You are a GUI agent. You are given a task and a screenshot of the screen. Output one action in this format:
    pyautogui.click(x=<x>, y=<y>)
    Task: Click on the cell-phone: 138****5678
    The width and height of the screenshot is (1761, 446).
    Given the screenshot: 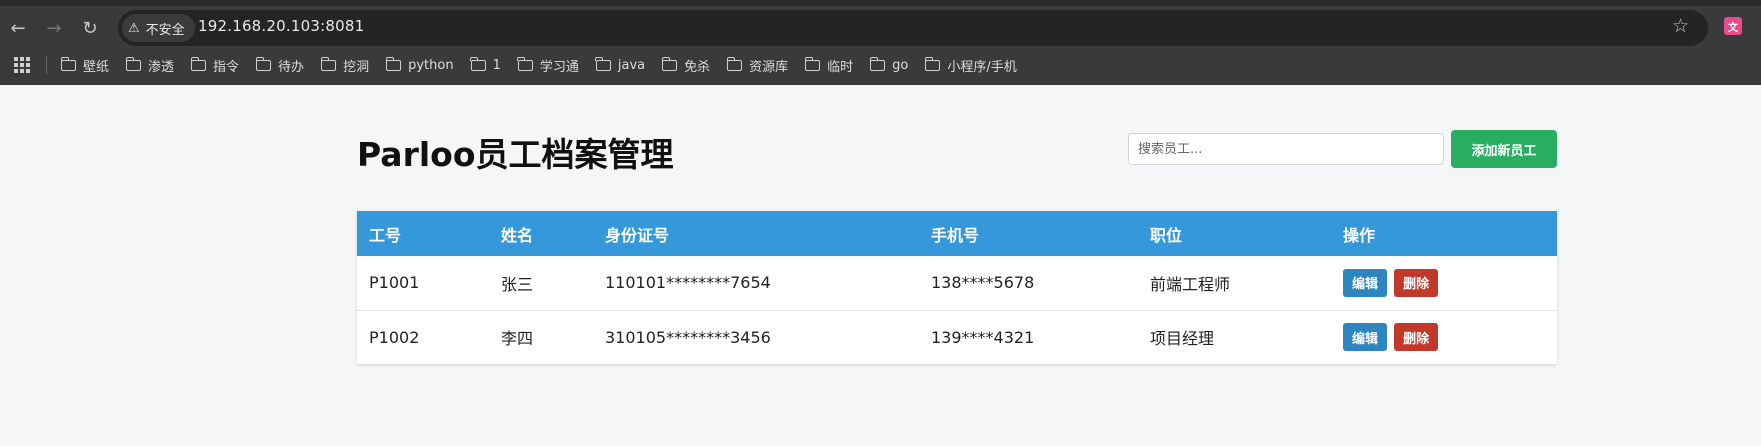 What is the action you would take?
    pyautogui.click(x=983, y=283)
    